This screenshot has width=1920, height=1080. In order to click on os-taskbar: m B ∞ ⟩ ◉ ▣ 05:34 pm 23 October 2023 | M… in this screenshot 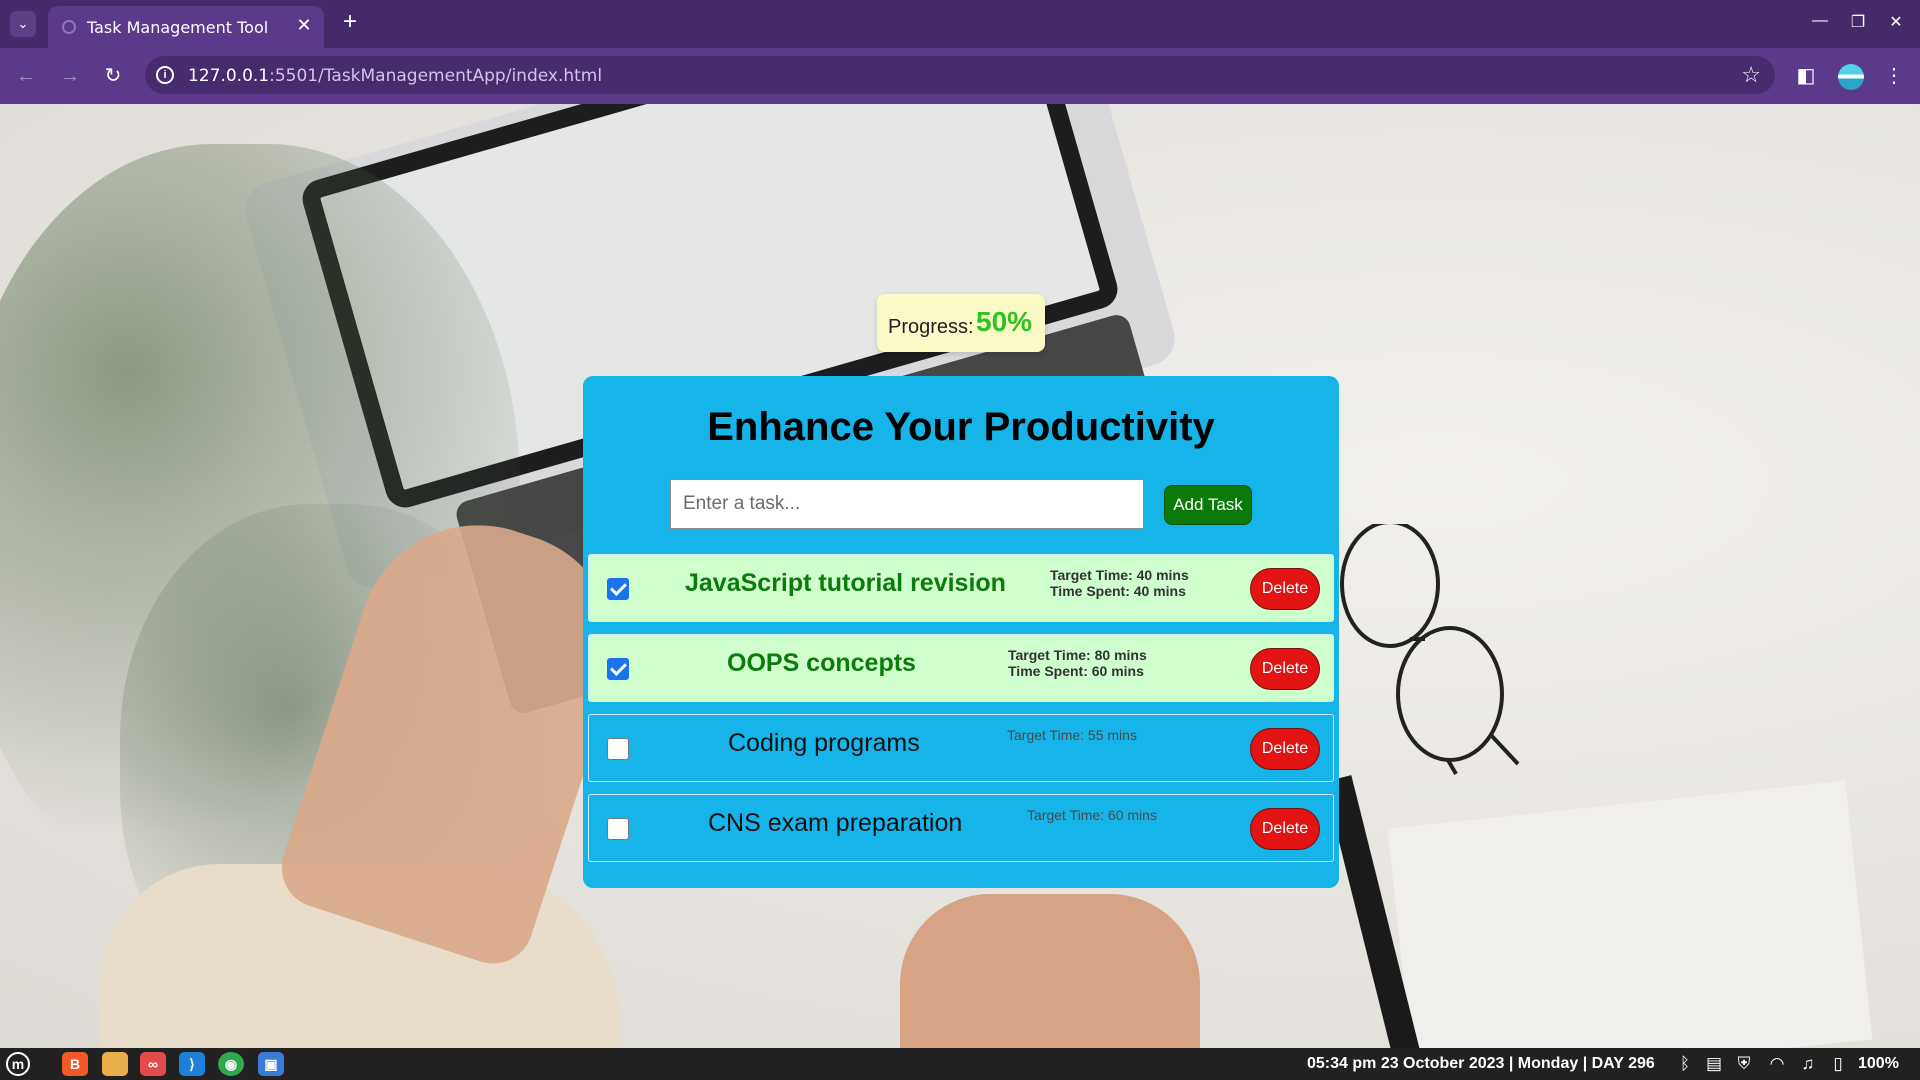, I will do `click(960, 1064)`.